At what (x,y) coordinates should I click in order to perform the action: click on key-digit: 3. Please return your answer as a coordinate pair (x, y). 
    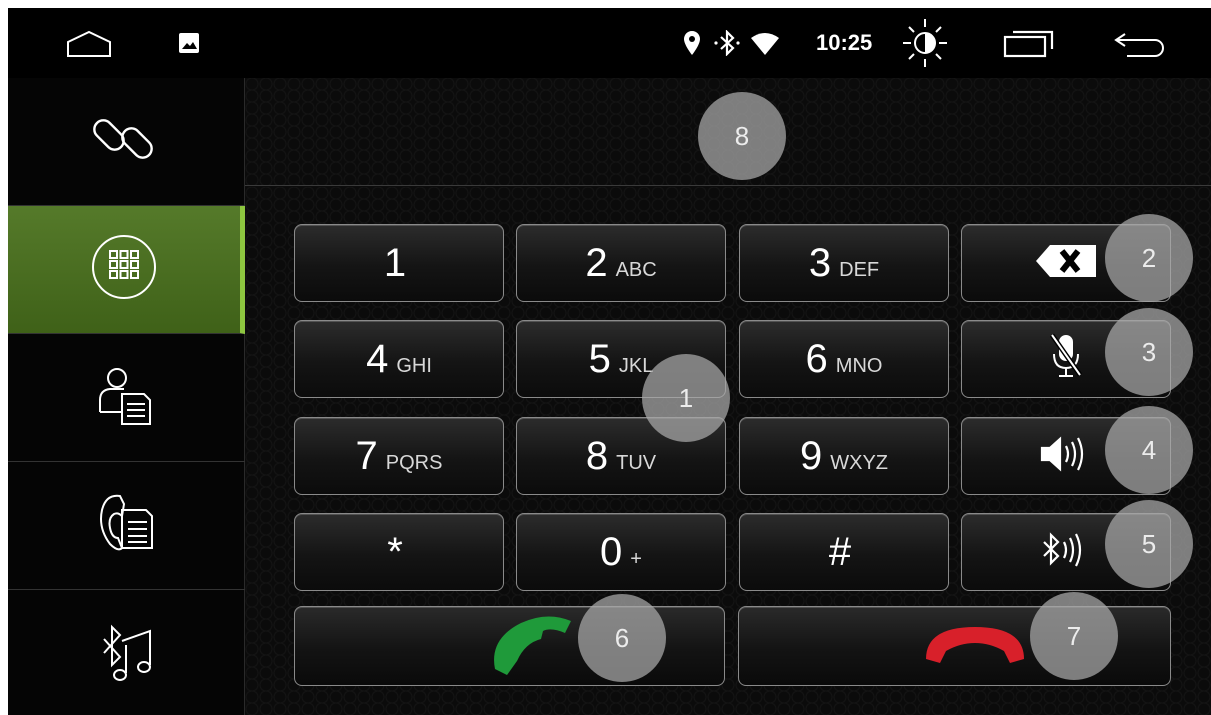
    Looking at the image, I should click on (820, 262).